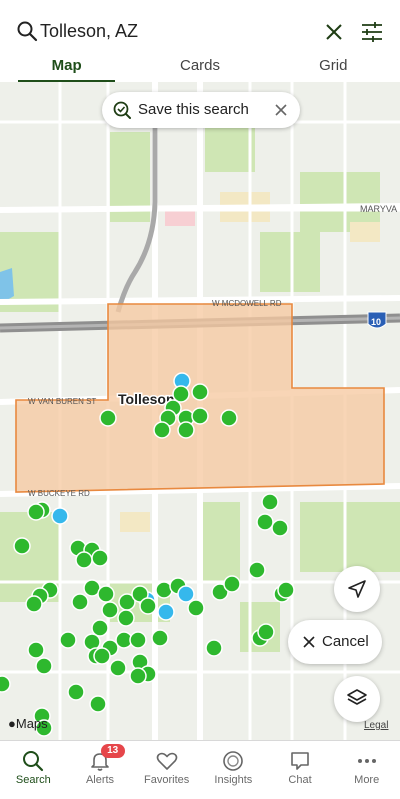  What do you see at coordinates (333, 68) in the screenshot?
I see `tab-grid: Grid` at bounding box center [333, 68].